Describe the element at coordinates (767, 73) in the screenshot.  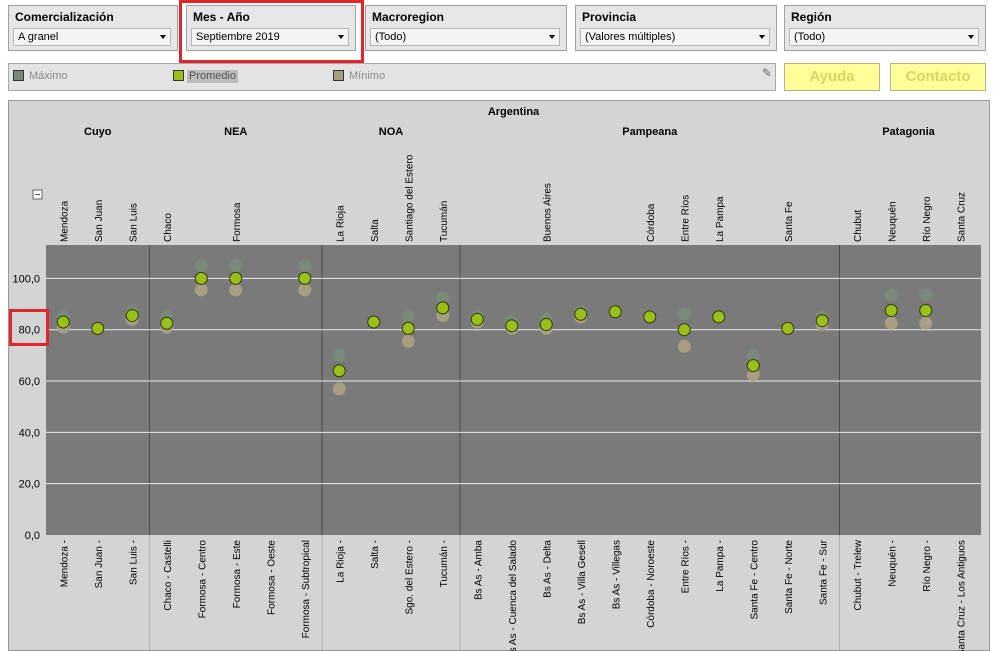
I see `pen-icon: ✎` at that location.